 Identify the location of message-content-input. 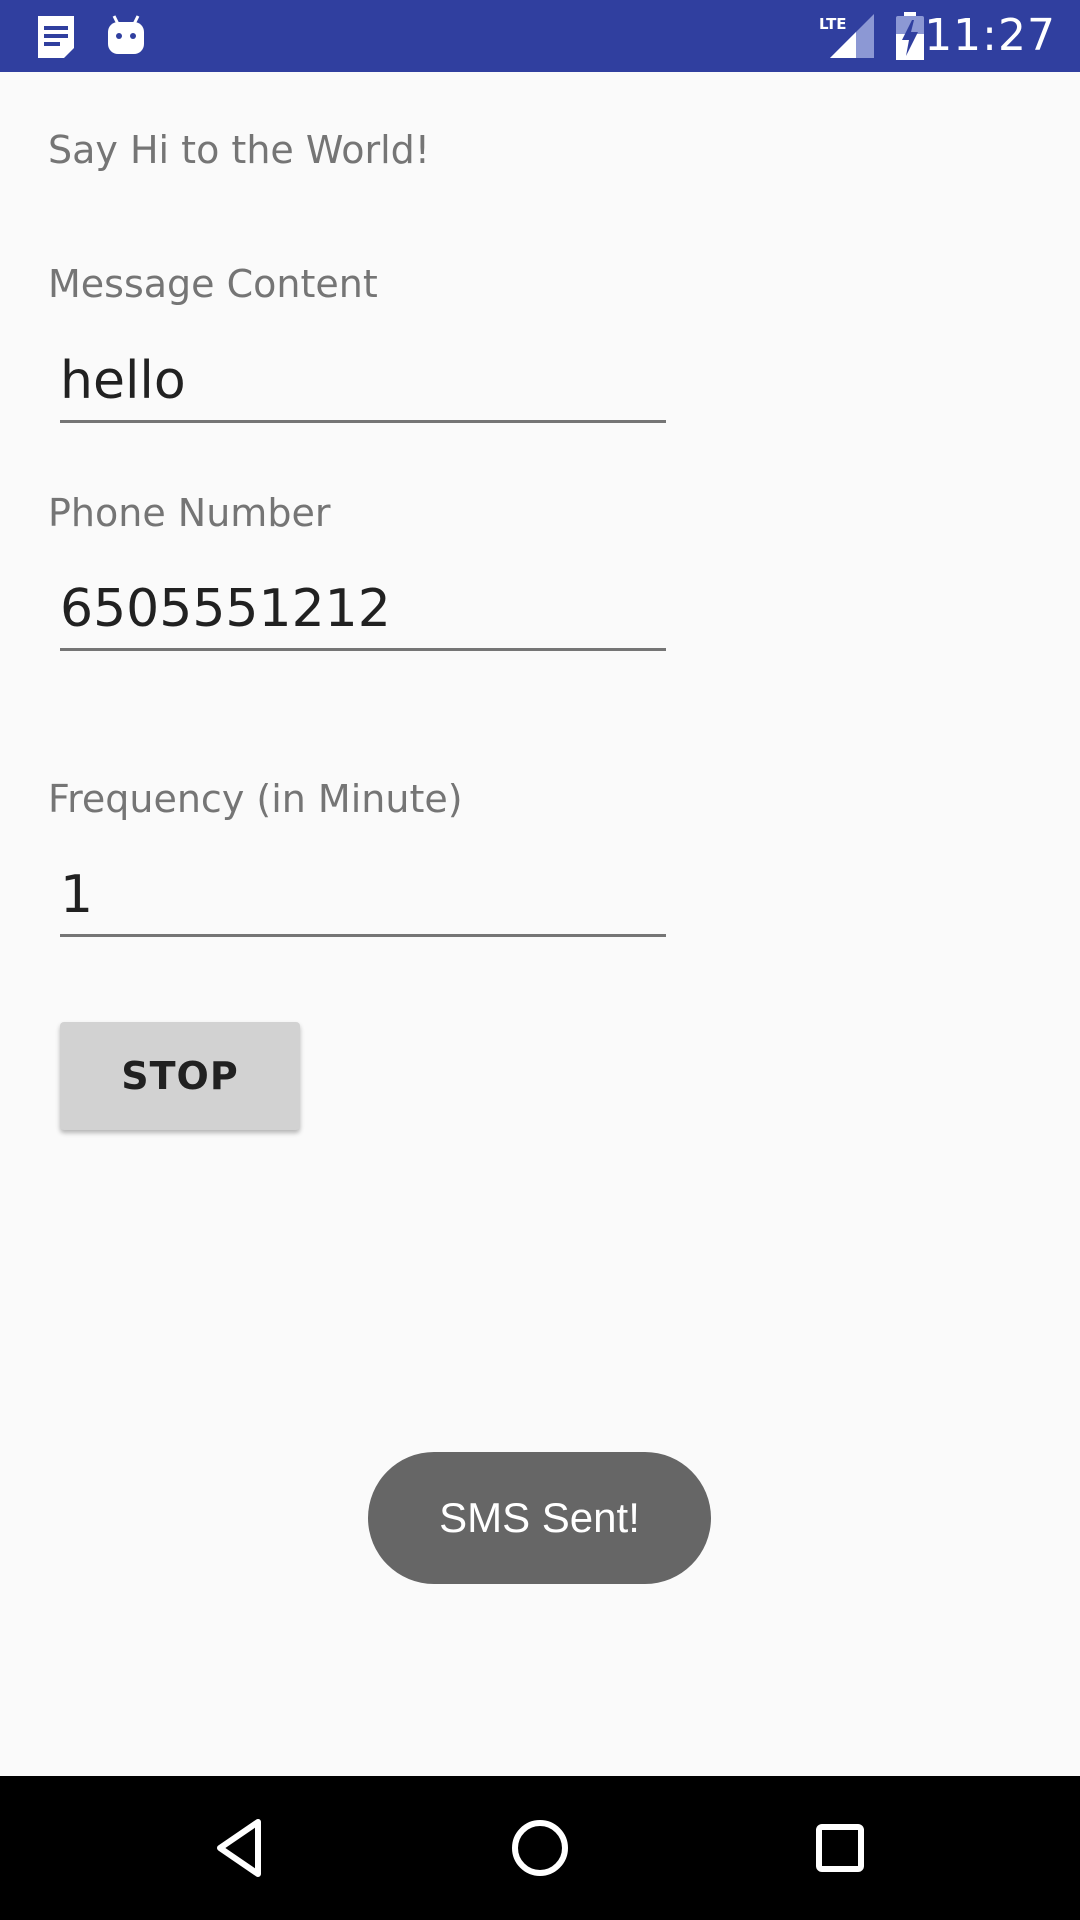
(363, 381).